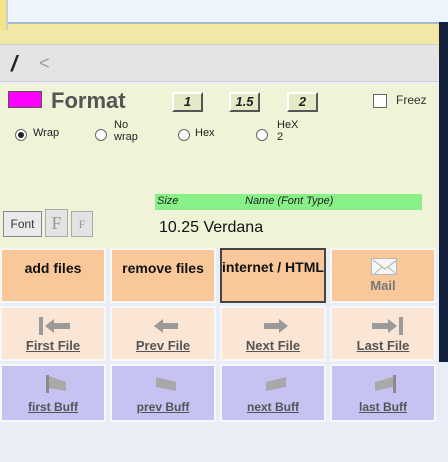 The image size is (448, 462). What do you see at coordinates (53, 345) in the screenshot?
I see `first-file-label: First File` at bounding box center [53, 345].